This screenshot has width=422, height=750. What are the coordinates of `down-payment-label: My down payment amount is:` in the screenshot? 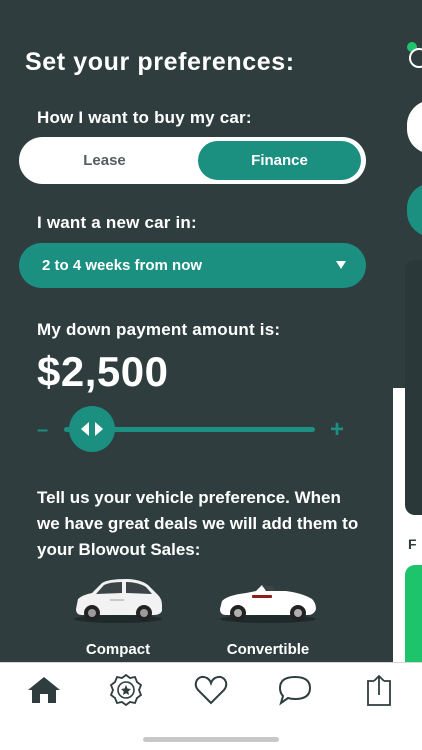 It's located at (159, 329).